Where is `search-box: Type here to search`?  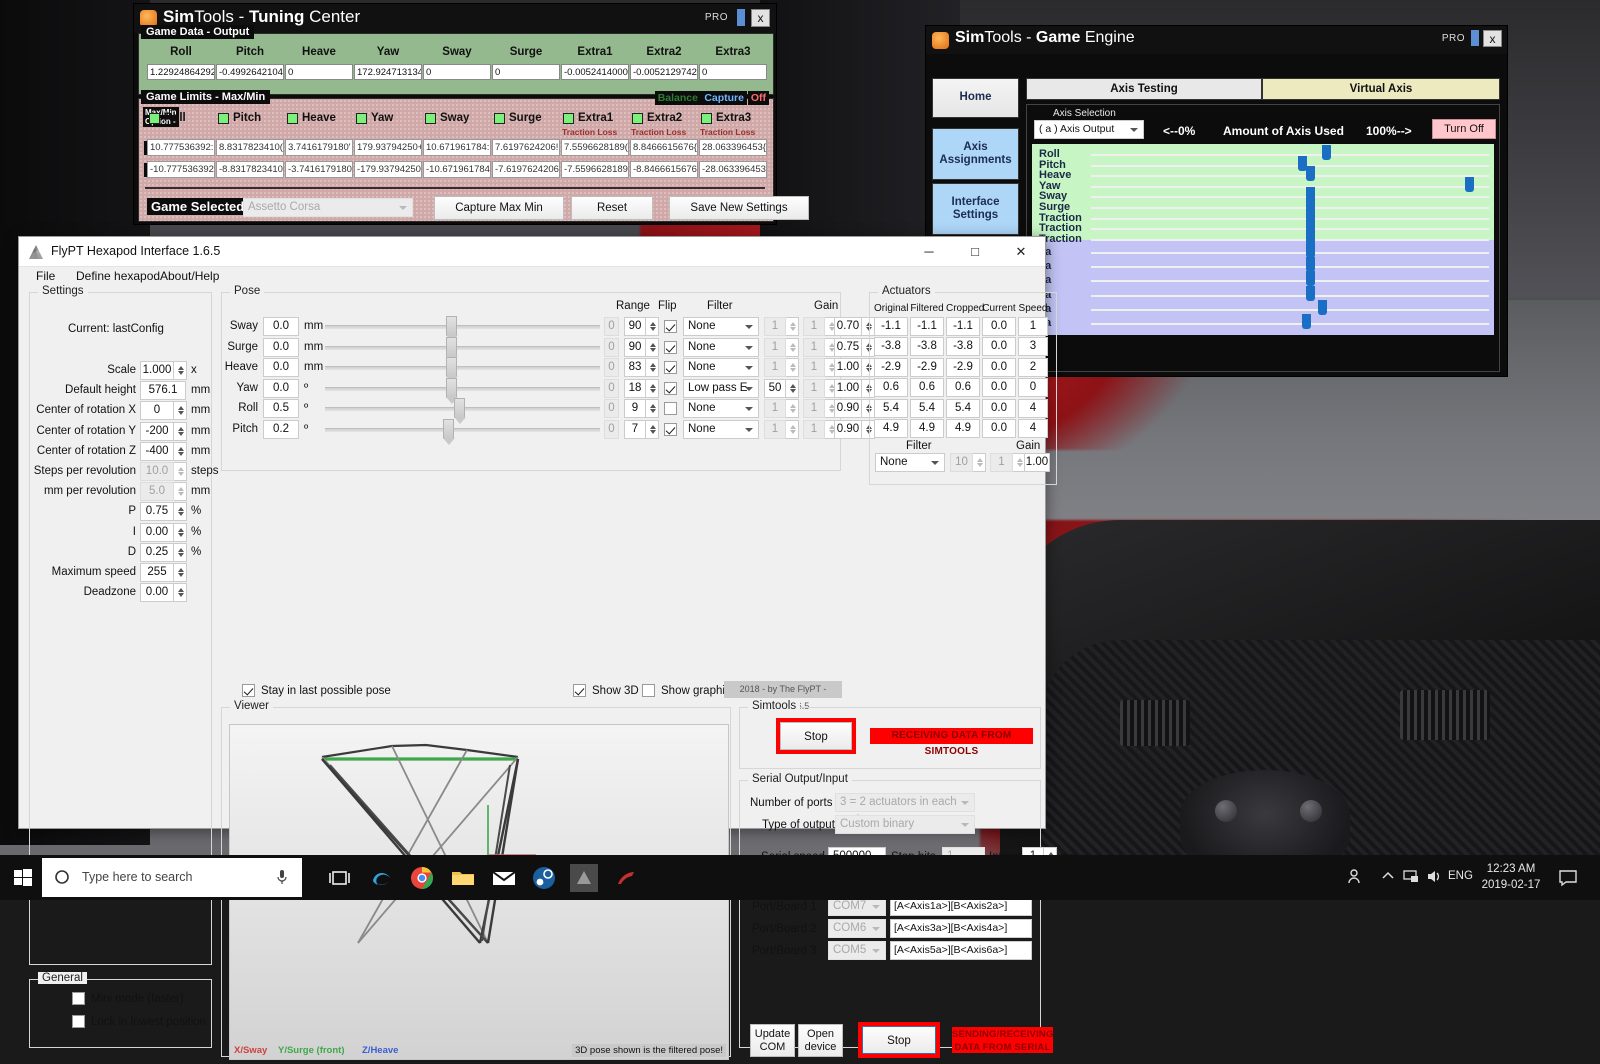 search-box: Type here to search is located at coordinates (172, 877).